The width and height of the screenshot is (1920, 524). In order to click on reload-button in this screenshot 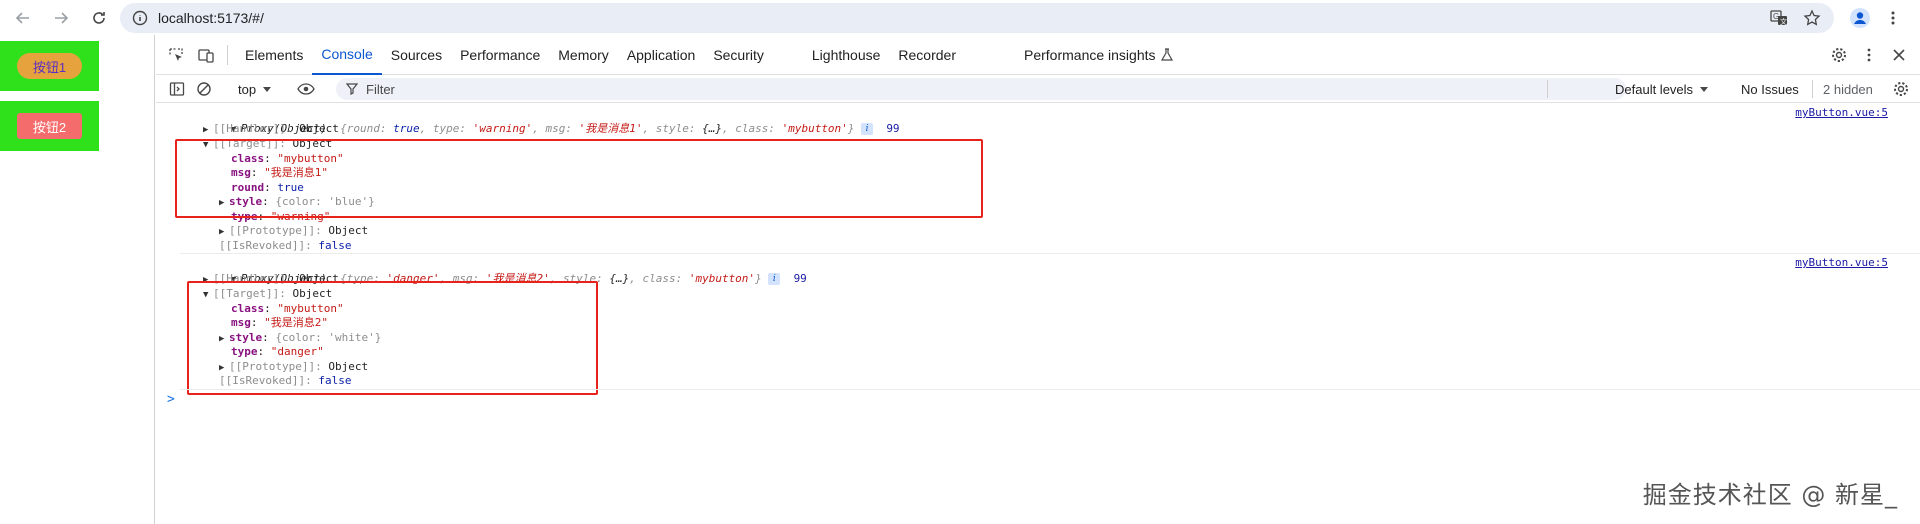, I will do `click(99, 18)`.